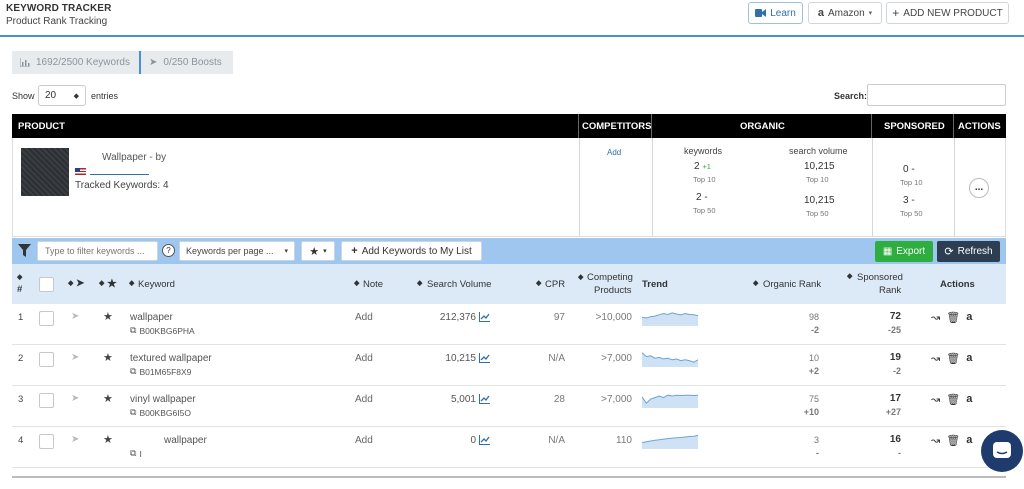  What do you see at coordinates (156, 284) in the screenshot?
I see `header-keyword: Keyword` at bounding box center [156, 284].